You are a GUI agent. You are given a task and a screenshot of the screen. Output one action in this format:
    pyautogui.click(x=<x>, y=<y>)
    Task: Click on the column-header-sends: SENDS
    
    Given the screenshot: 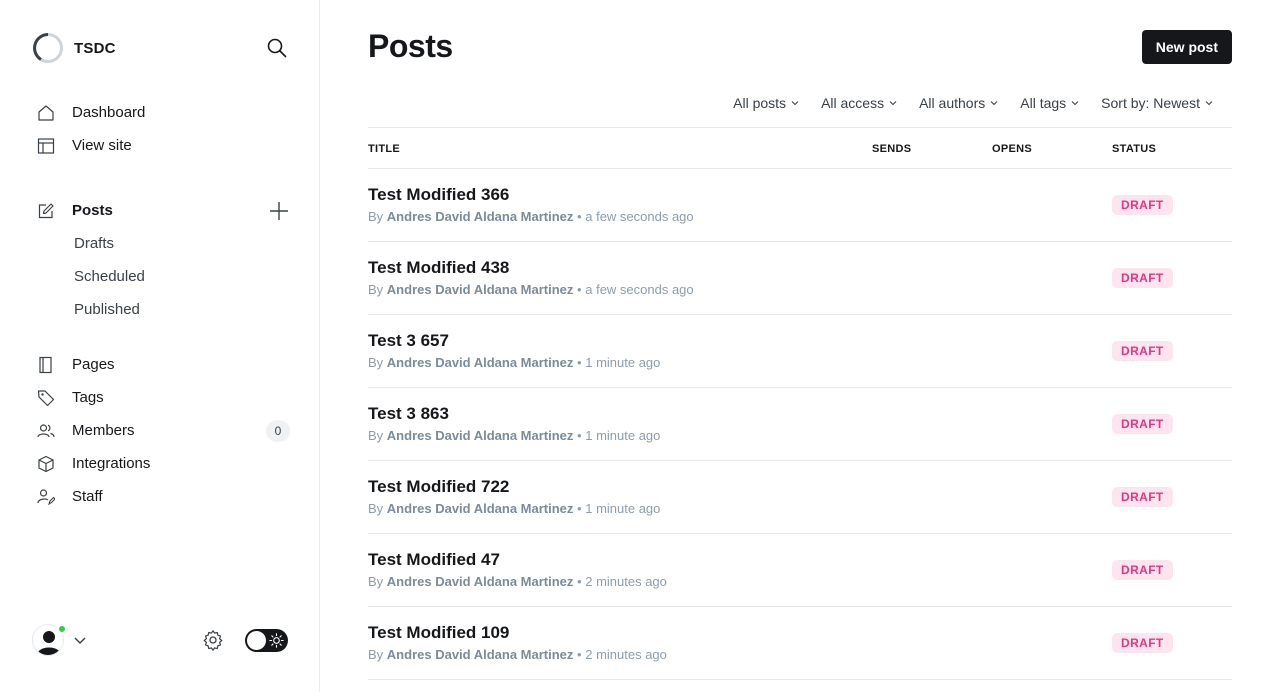 What is the action you would take?
    pyautogui.click(x=892, y=149)
    